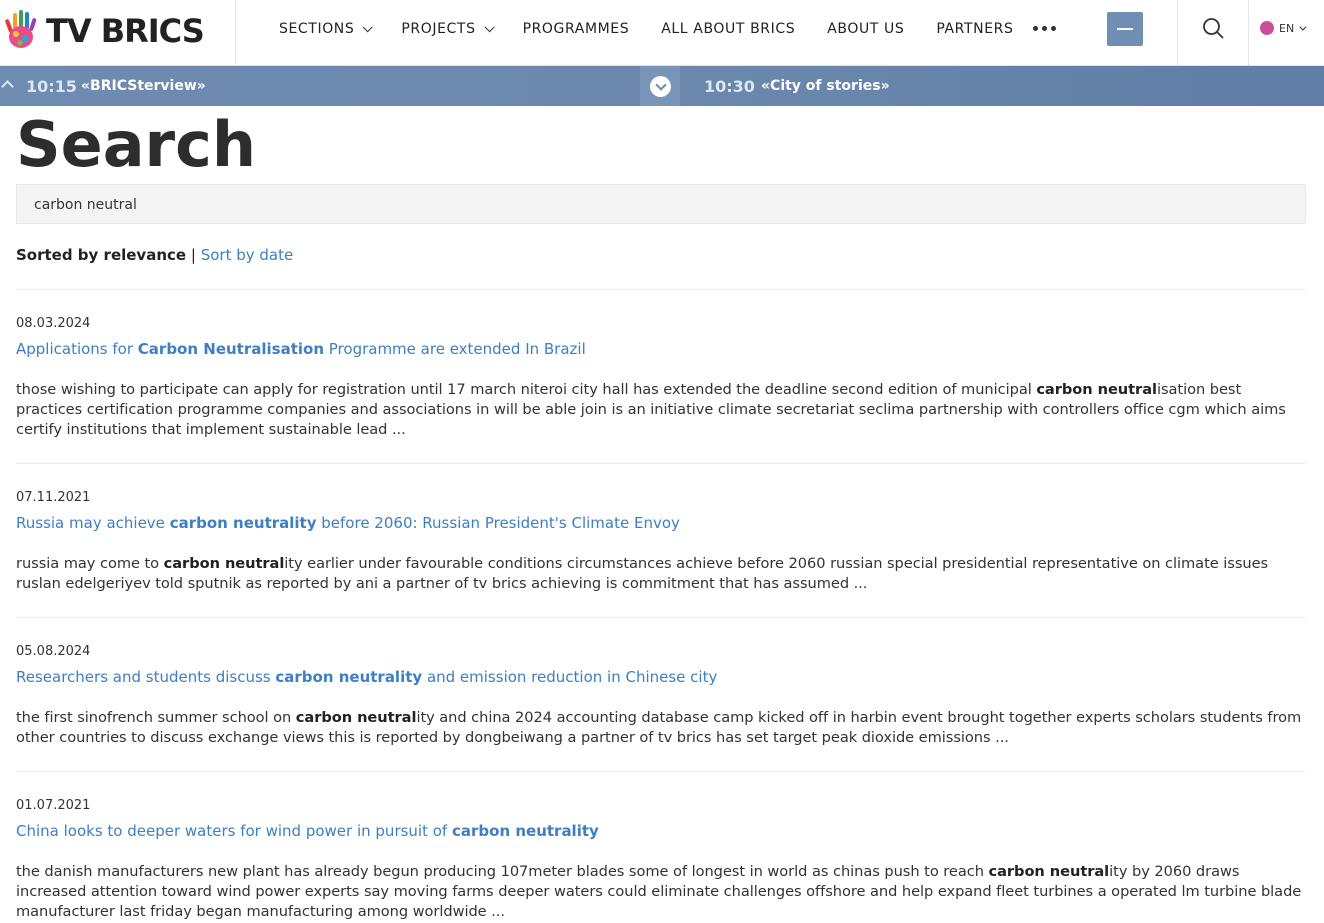 This screenshot has width=1324, height=923. I want to click on current-time: 10:15, so click(51, 86).